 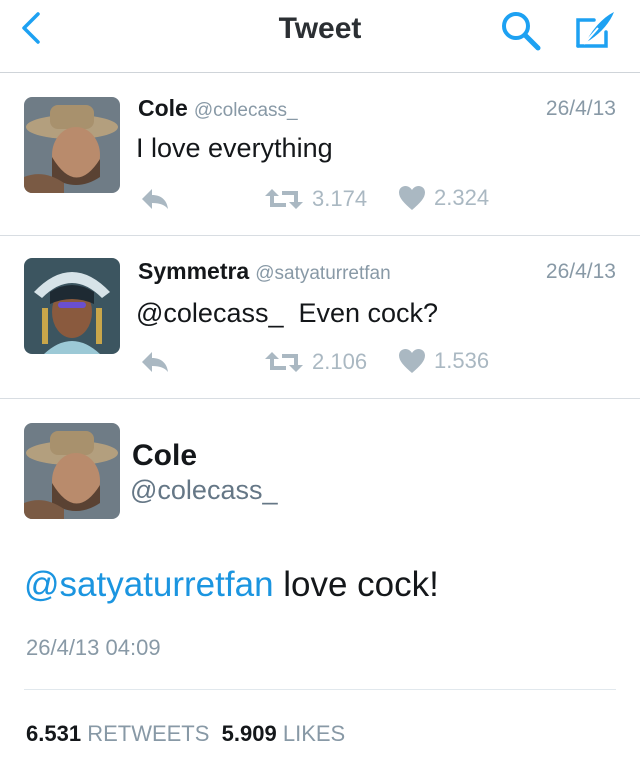 What do you see at coordinates (54, 733) in the screenshot?
I see `retweets-count: 6.531` at bounding box center [54, 733].